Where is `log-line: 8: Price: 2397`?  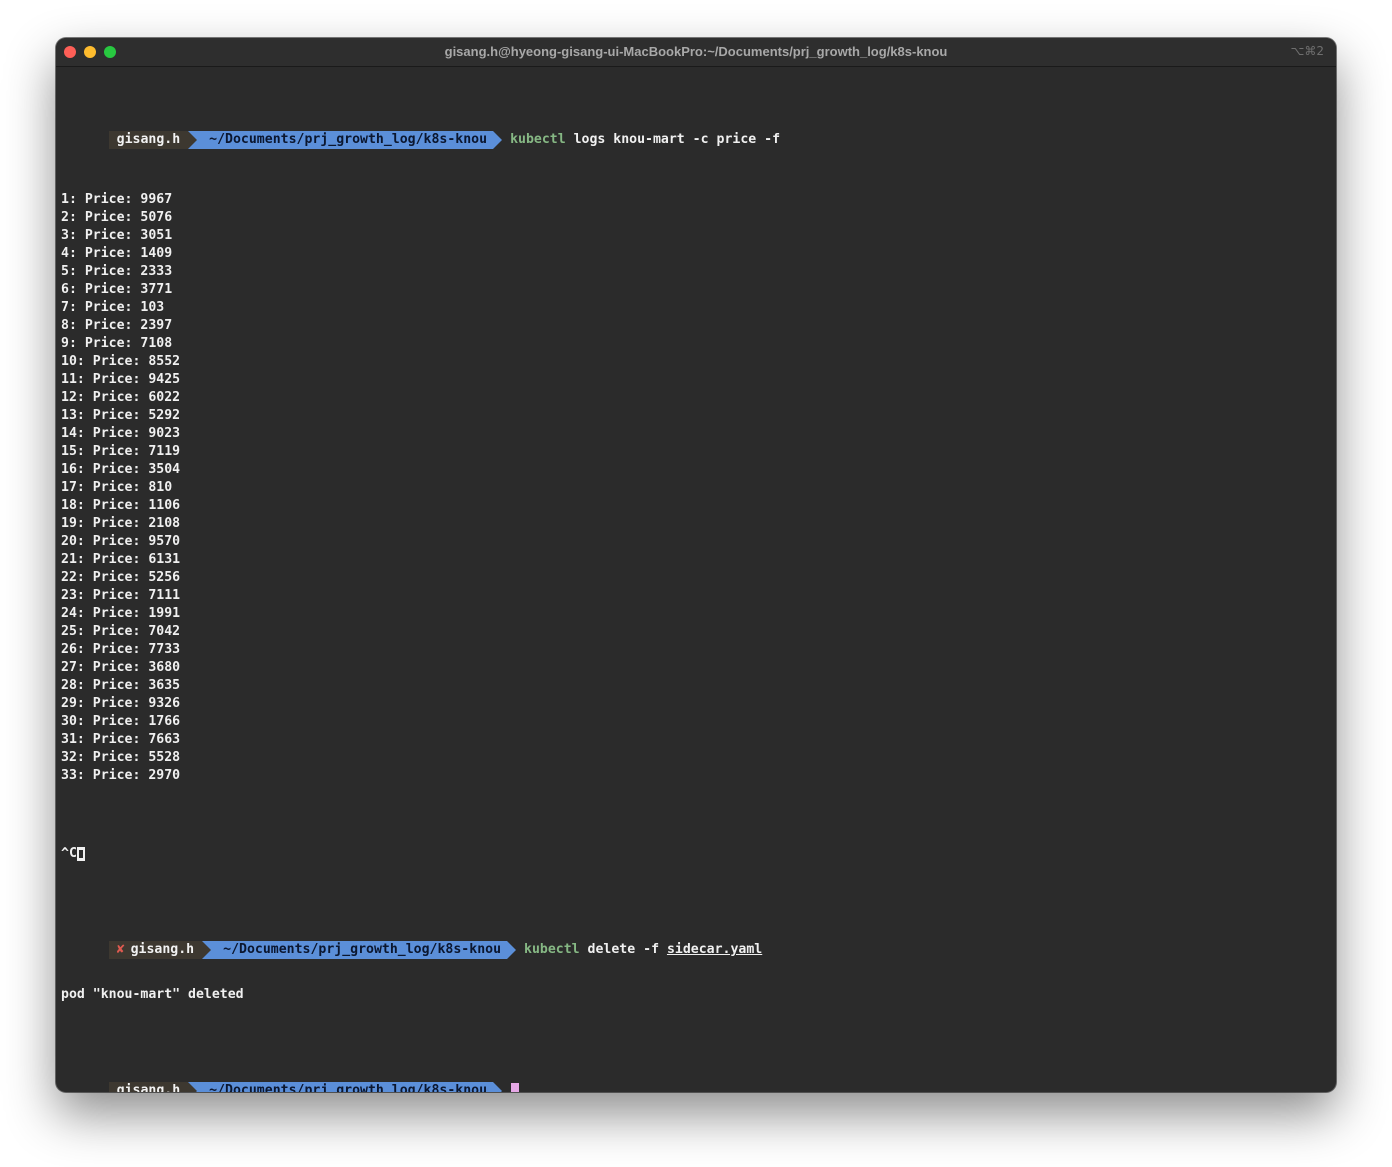 log-line: 8: Price: 2397 is located at coordinates (117, 325).